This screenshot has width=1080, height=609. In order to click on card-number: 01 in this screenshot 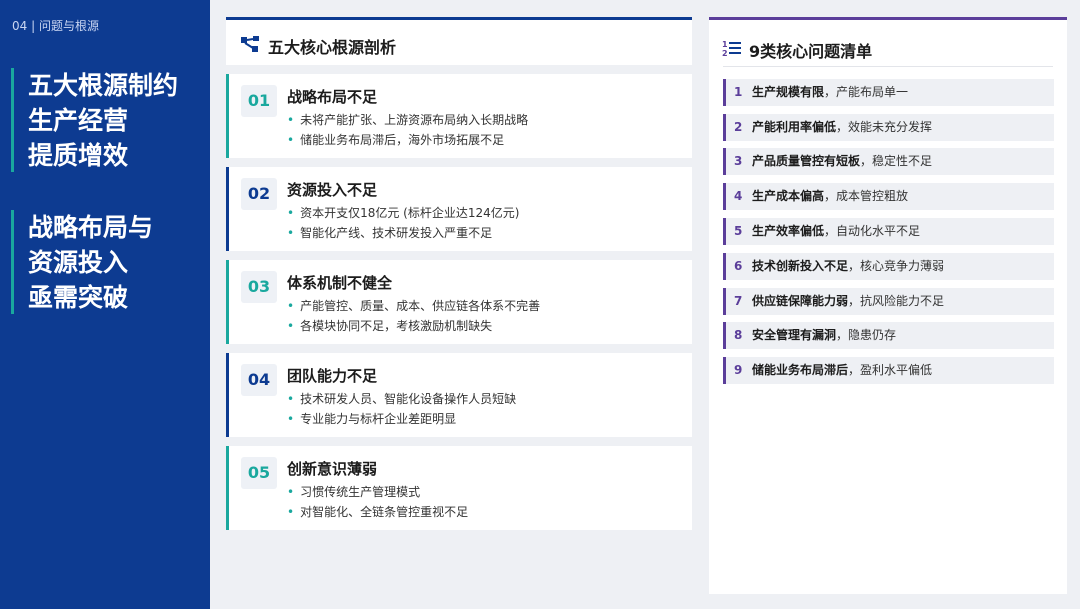, I will do `click(259, 101)`.